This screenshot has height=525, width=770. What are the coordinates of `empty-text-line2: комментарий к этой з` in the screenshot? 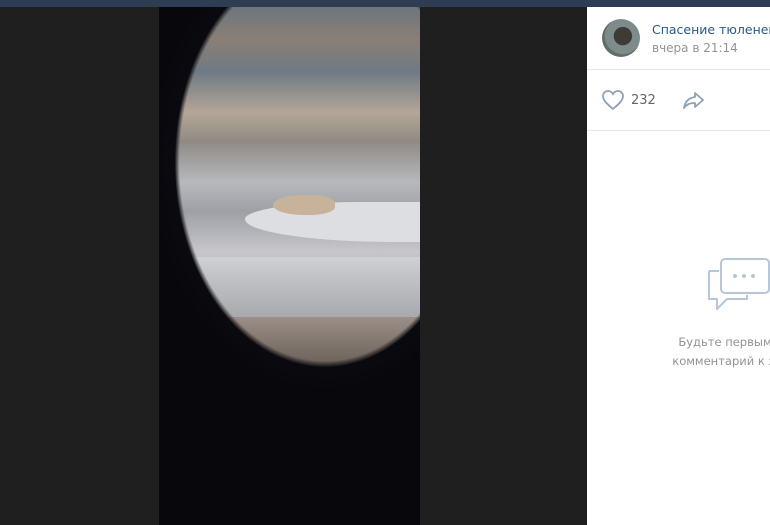 It's located at (721, 361).